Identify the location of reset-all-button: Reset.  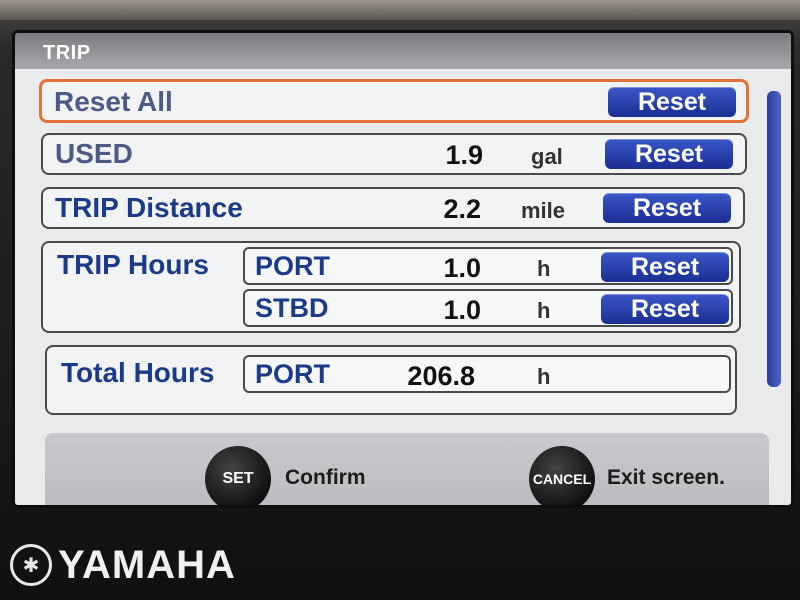
(672, 102).